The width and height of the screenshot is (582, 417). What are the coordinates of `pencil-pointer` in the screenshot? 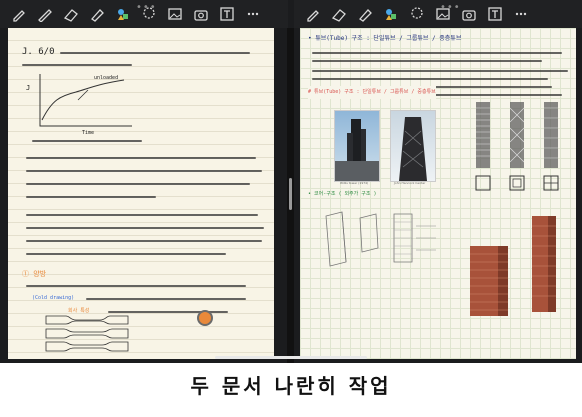 It's located at (205, 318).